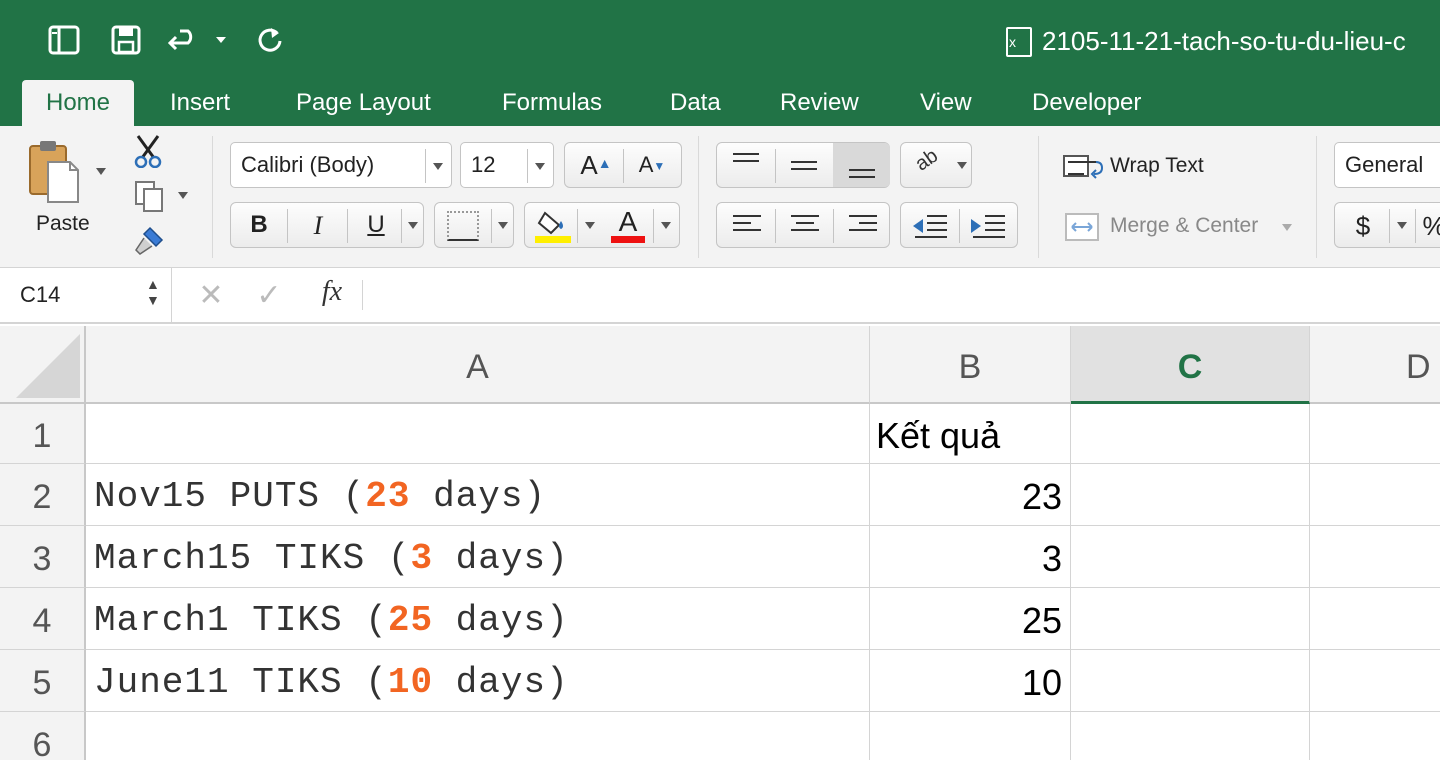  What do you see at coordinates (936, 165) in the screenshot?
I see `orientation-button: ab` at bounding box center [936, 165].